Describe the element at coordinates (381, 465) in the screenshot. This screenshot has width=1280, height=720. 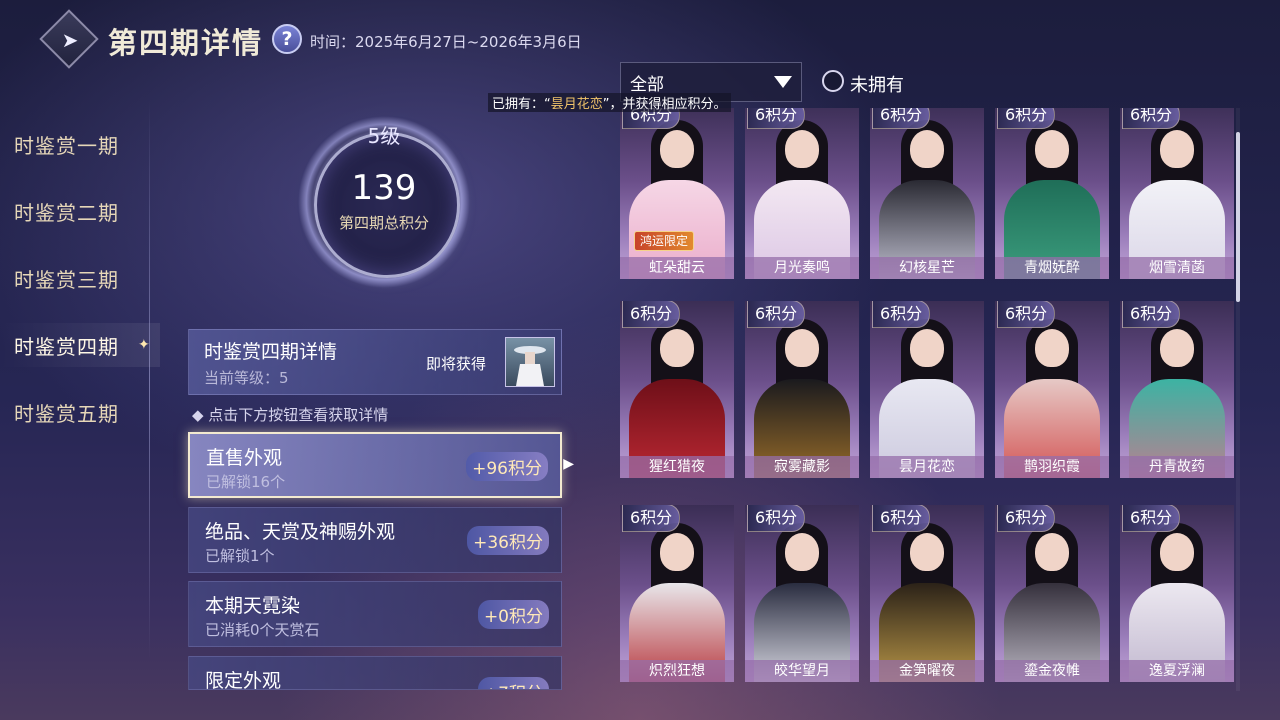
I see `category-direct-sale: 直售外观 已解锁16个 +96积分 ▶` at that location.